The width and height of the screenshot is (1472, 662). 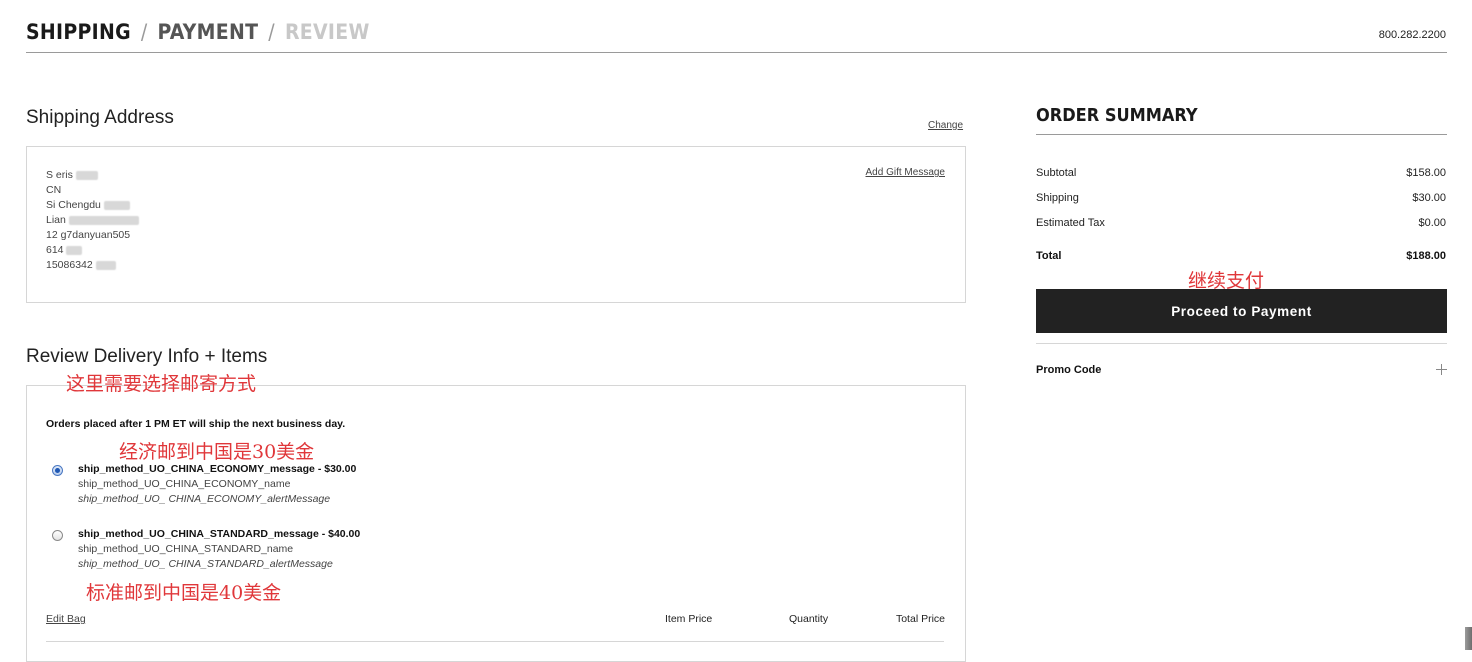 What do you see at coordinates (1117, 115) in the screenshot?
I see `order-summary-title: ORDER SUMMARY` at bounding box center [1117, 115].